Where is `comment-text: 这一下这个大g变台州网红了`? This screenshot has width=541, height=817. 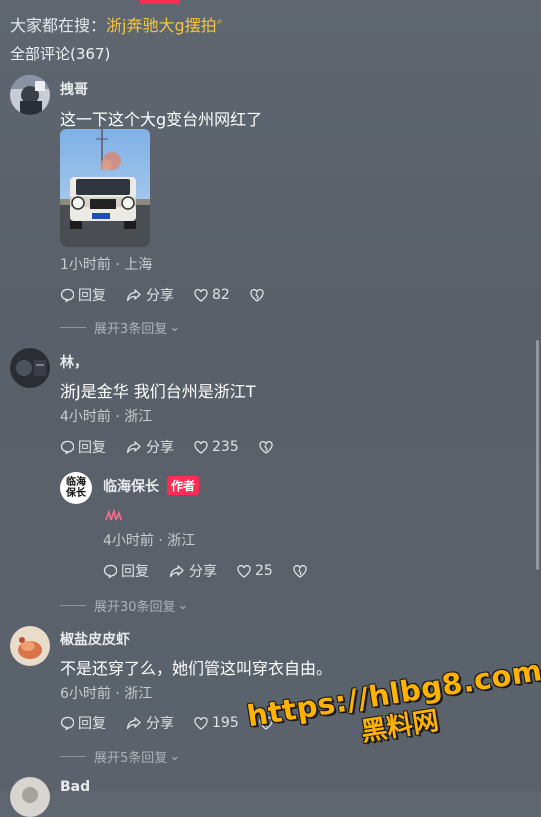
comment-text: 这一下这个大g变台州网红了 is located at coordinates (161, 119).